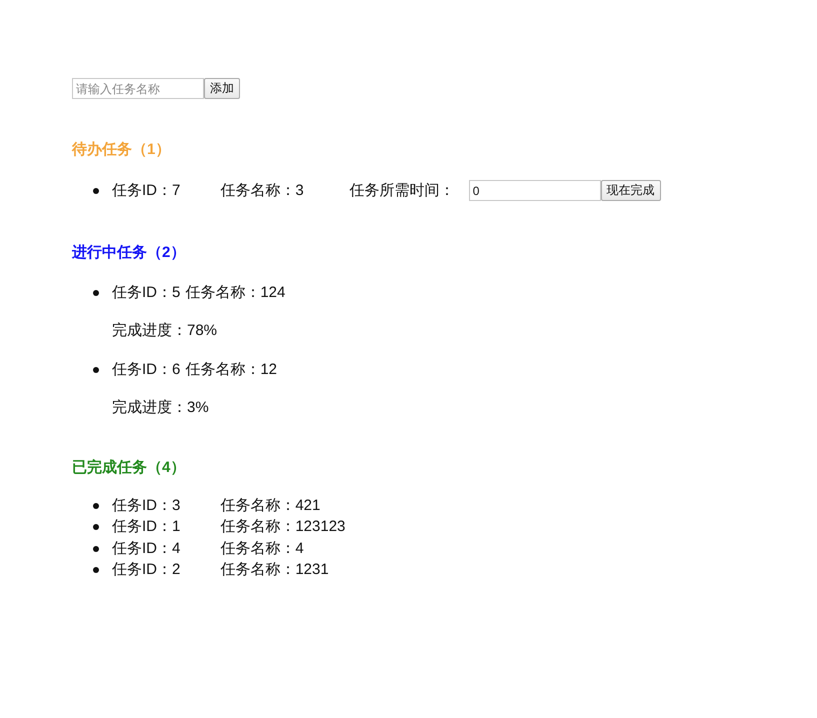 The height and width of the screenshot is (718, 817). What do you see at coordinates (630, 190) in the screenshot?
I see `finish-button: 现在完成` at bounding box center [630, 190].